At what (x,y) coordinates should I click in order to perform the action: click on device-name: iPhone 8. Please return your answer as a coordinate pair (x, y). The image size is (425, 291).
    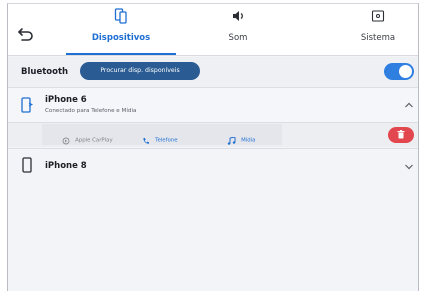
    Looking at the image, I should click on (66, 166).